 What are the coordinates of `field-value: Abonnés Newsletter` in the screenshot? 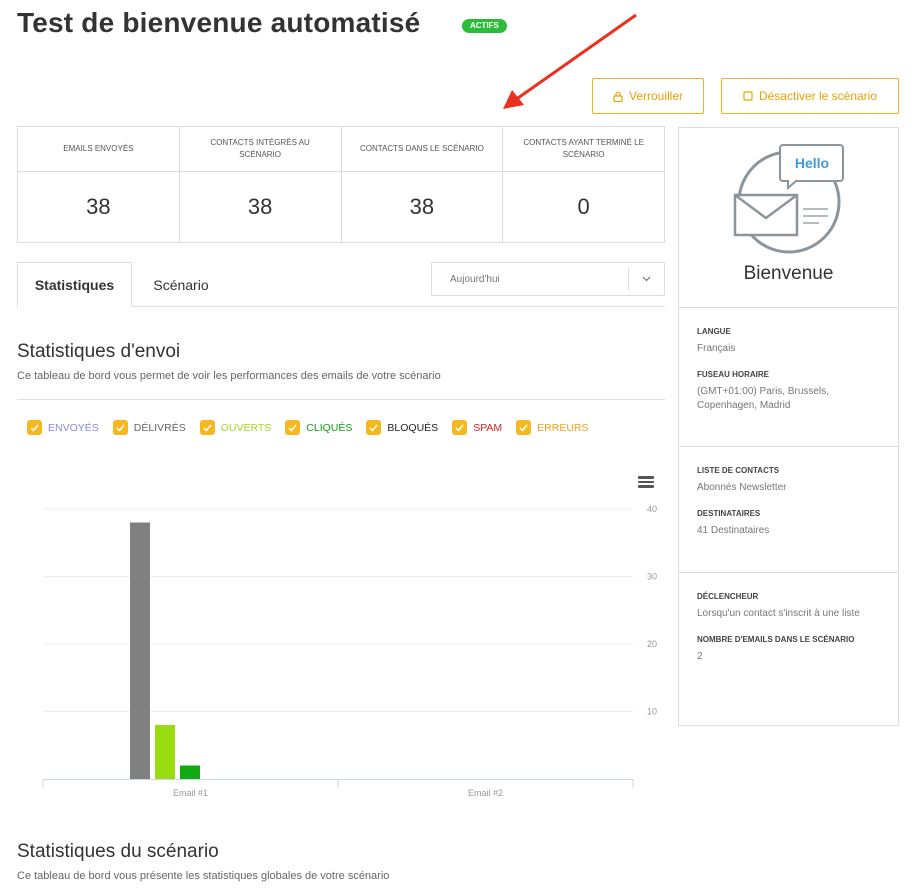 It's located at (742, 487).